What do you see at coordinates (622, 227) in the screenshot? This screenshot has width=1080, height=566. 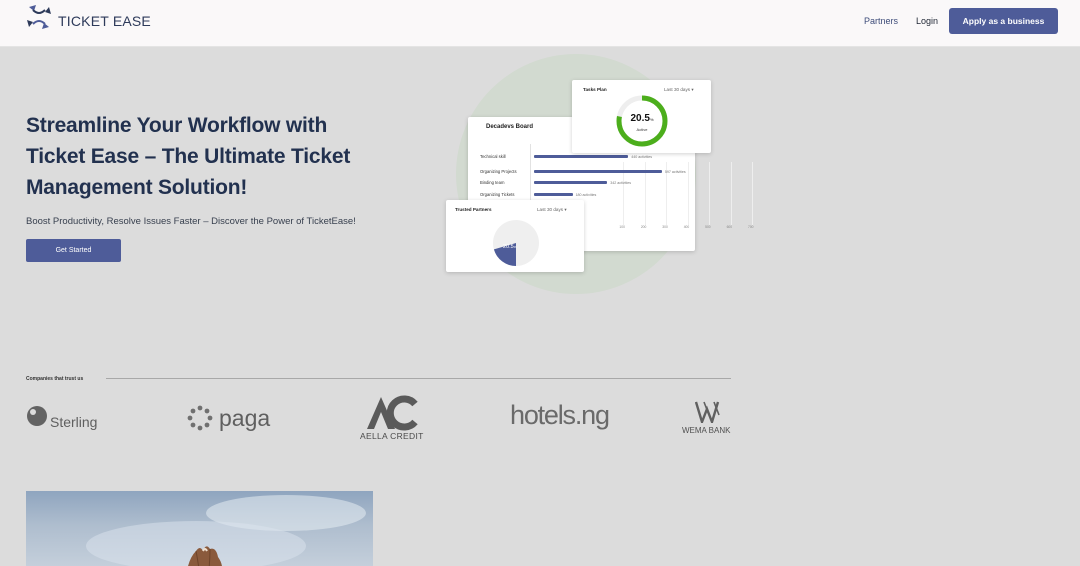 I see `board-tick-label: 100` at bounding box center [622, 227].